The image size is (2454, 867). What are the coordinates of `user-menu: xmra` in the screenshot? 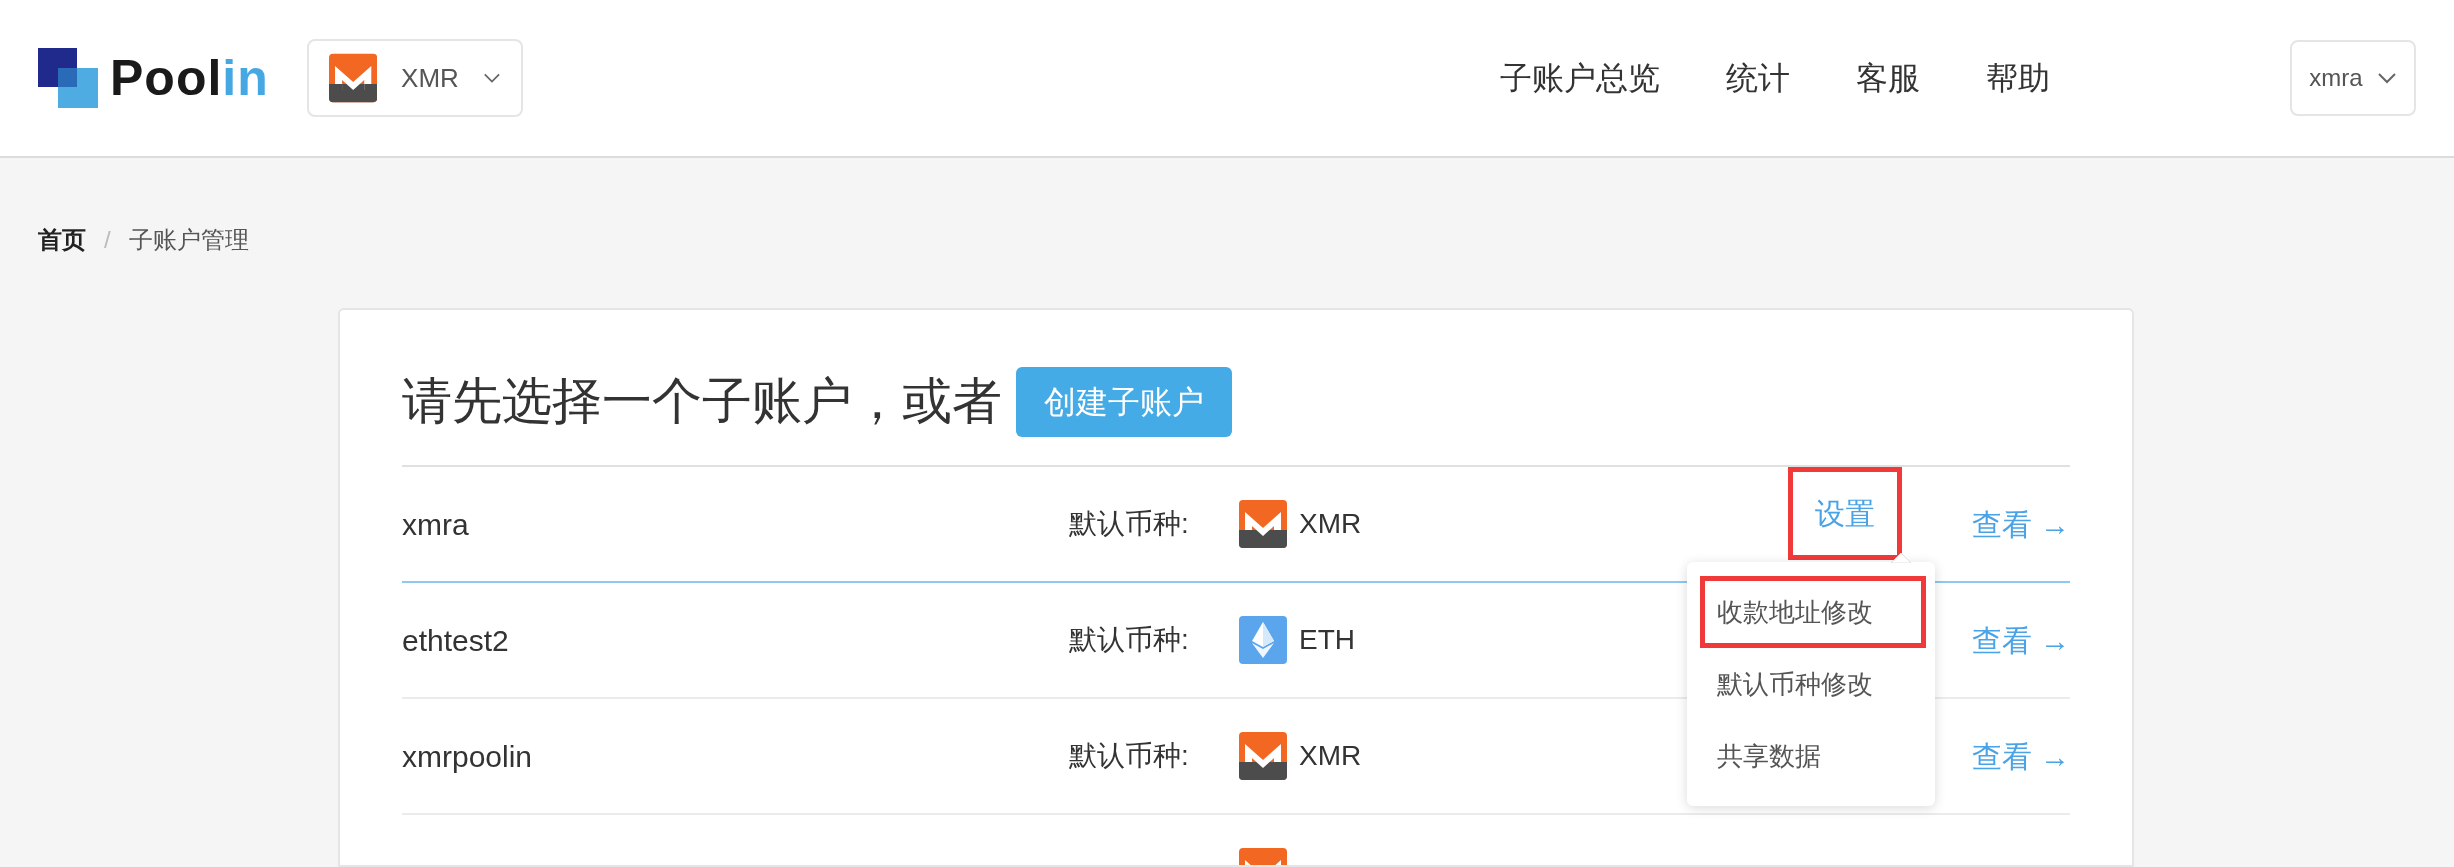 It's located at (2353, 78).